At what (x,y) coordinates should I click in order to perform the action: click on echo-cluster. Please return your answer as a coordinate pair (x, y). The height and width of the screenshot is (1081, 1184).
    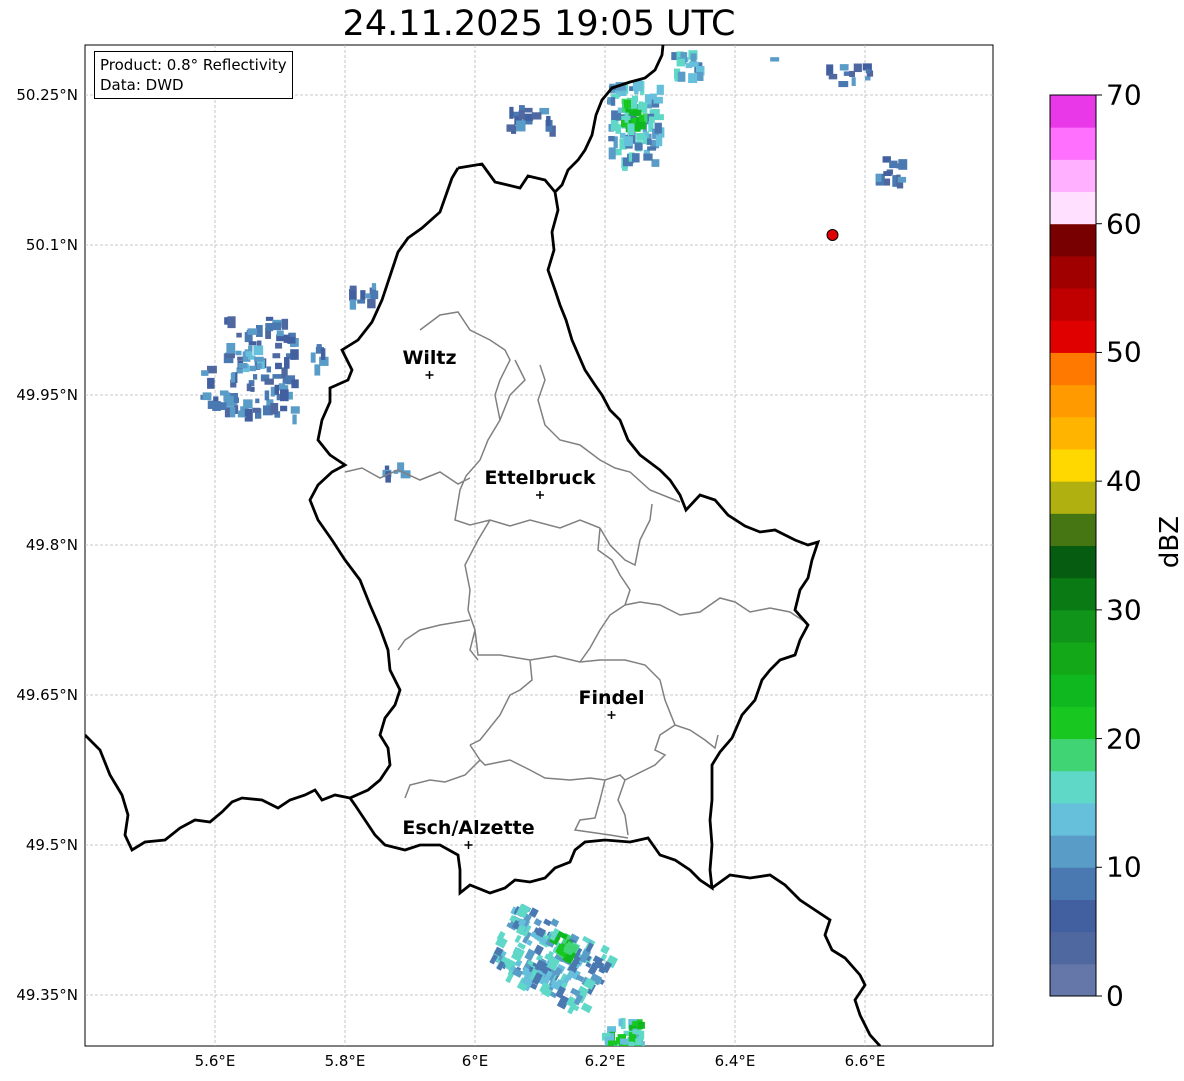
    Looking at the image, I should click on (775, 59).